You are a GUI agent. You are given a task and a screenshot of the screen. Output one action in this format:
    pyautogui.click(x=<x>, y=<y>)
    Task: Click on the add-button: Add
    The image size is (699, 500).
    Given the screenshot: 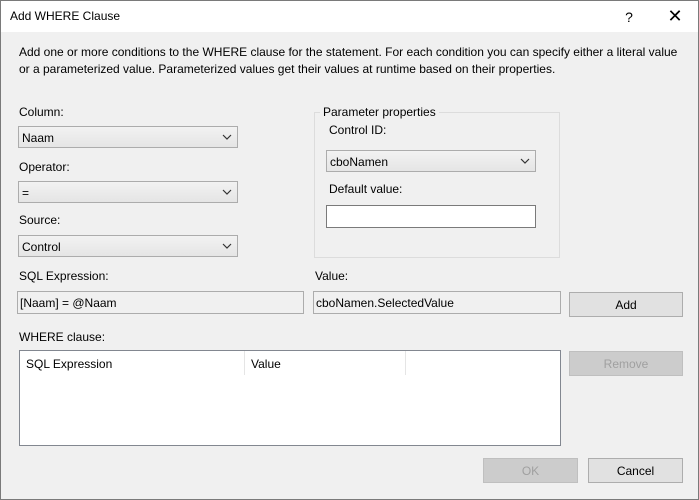 What is the action you would take?
    pyautogui.click(x=626, y=304)
    